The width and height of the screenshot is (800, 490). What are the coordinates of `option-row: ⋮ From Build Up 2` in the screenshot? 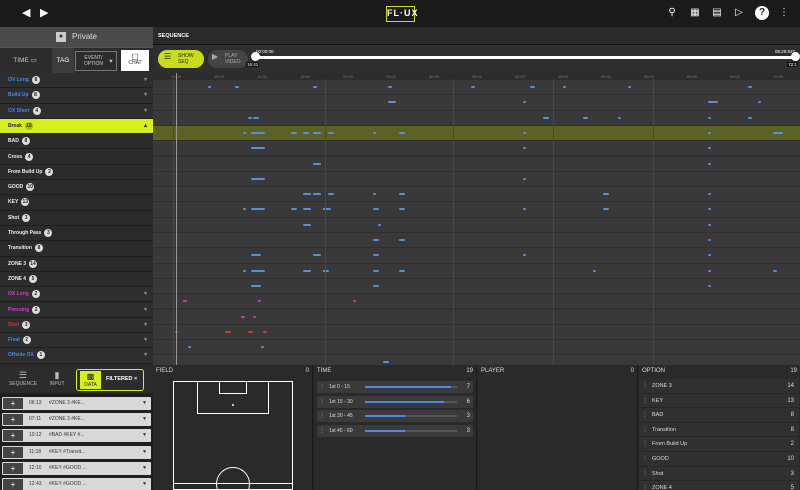 It's located at (719, 444).